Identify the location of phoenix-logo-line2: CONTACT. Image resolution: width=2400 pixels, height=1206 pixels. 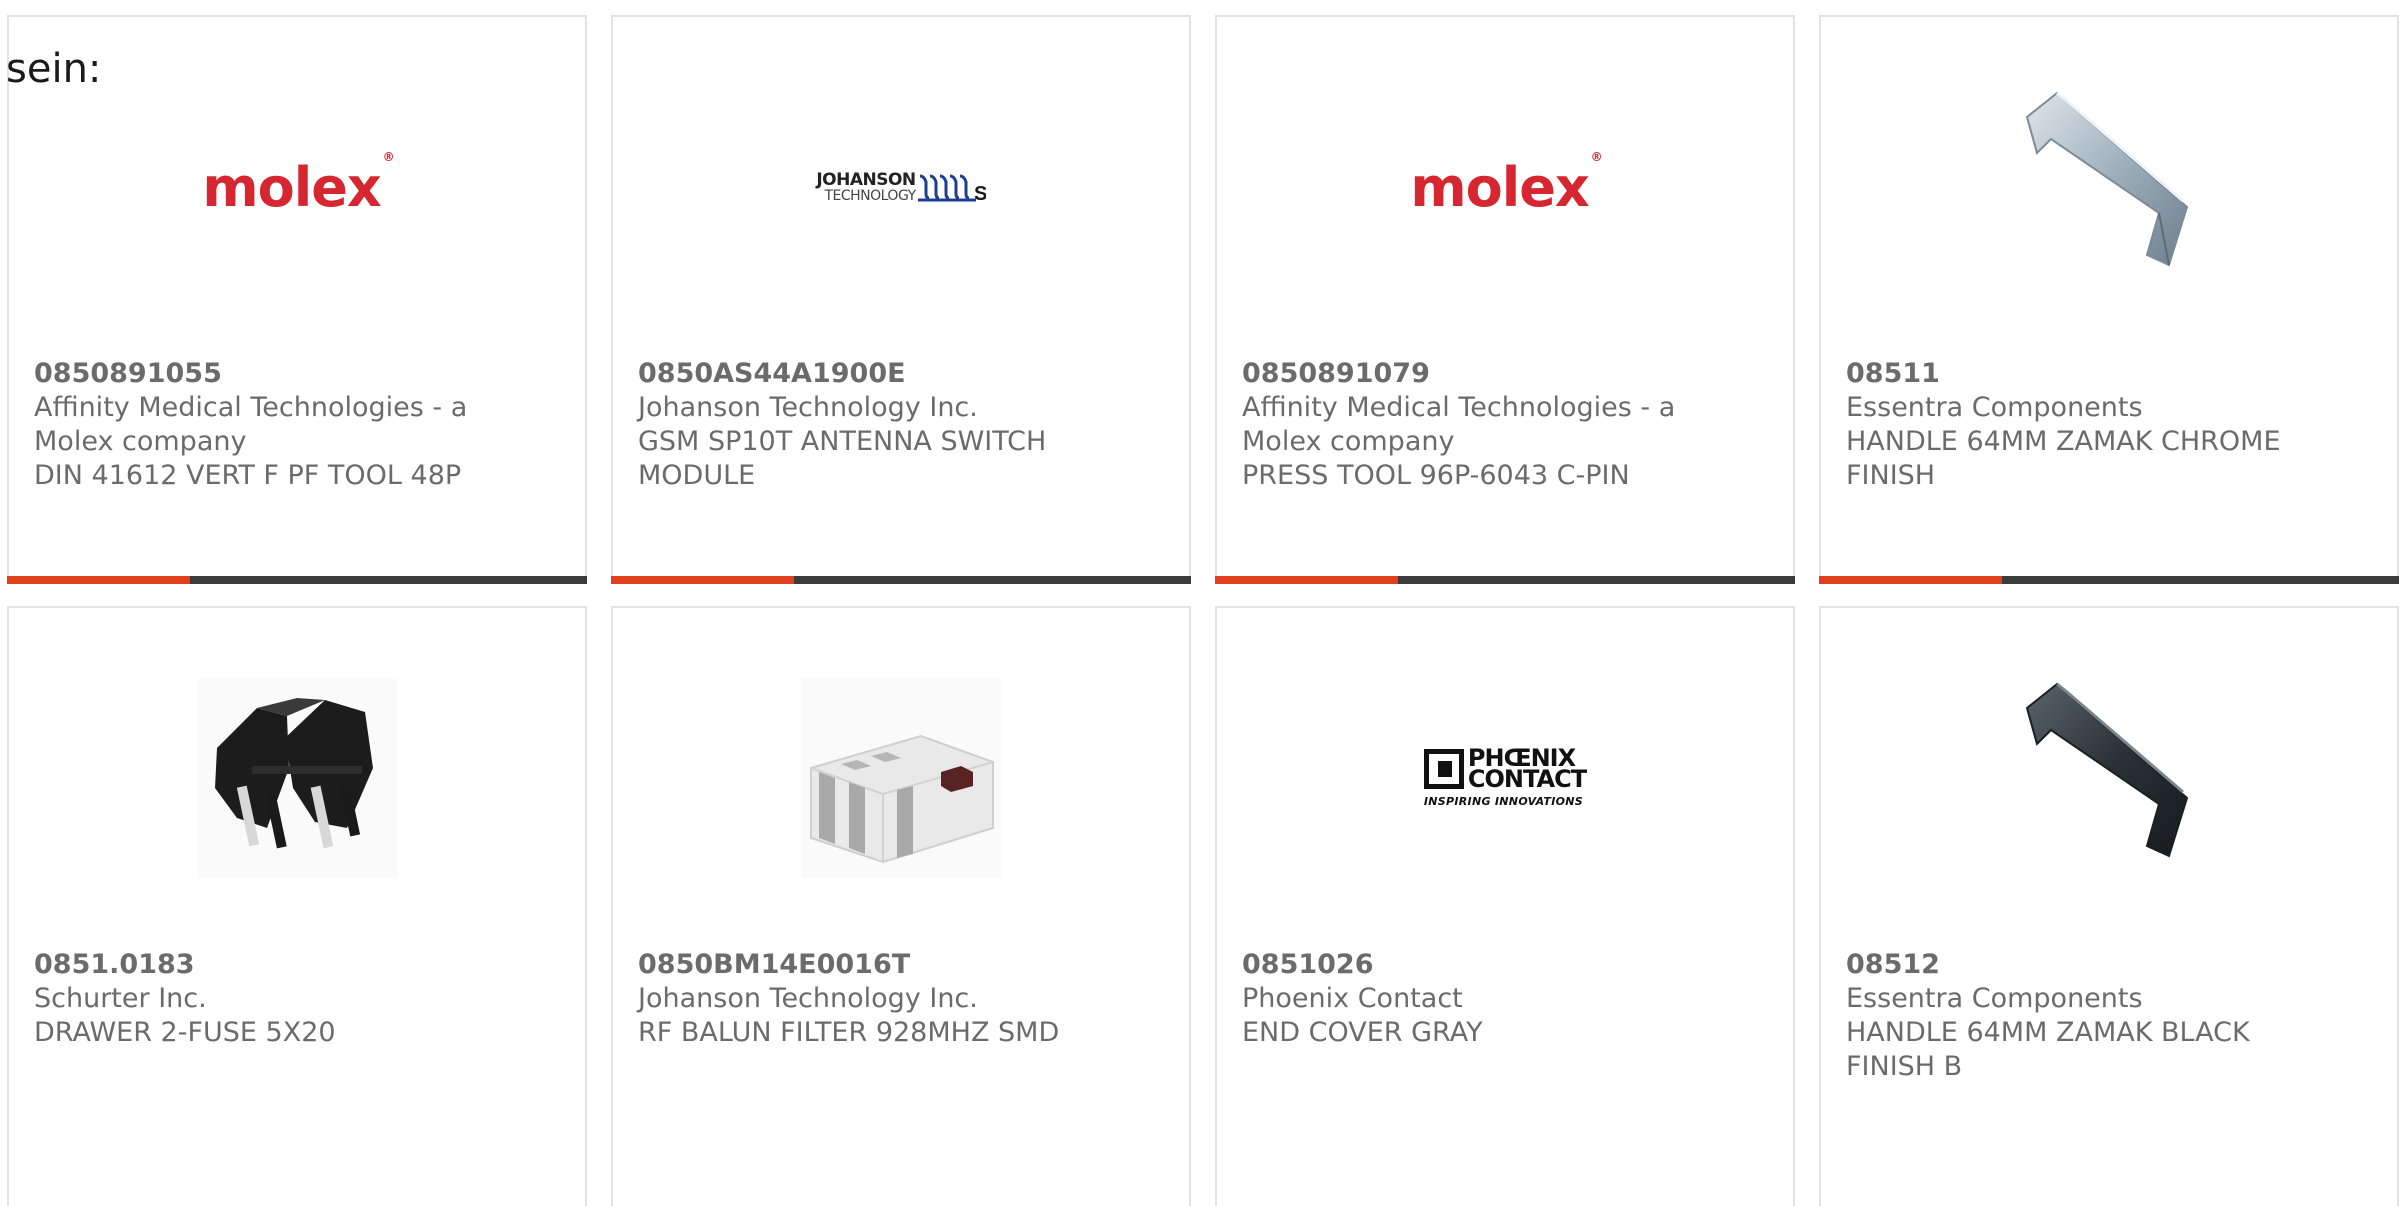
(1527, 779).